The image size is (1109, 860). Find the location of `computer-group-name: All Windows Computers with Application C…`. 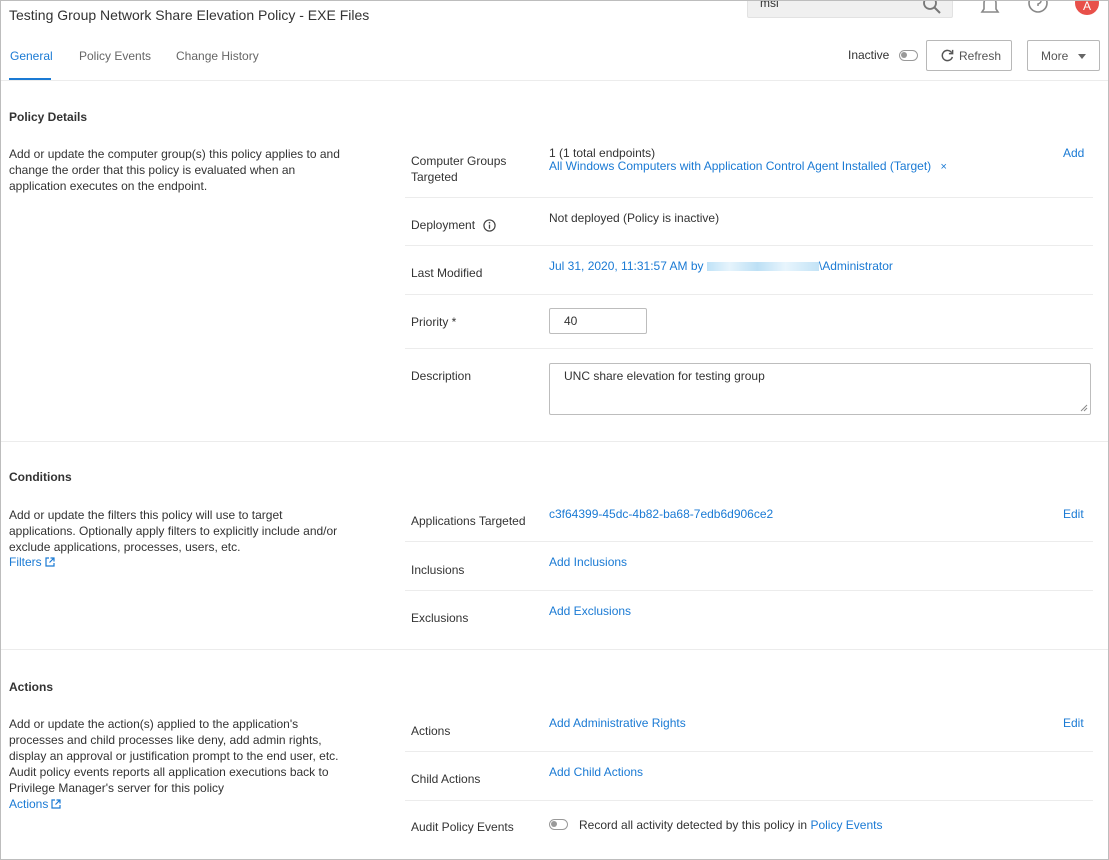

computer-group-name: All Windows Computers with Application C… is located at coordinates (740, 166).